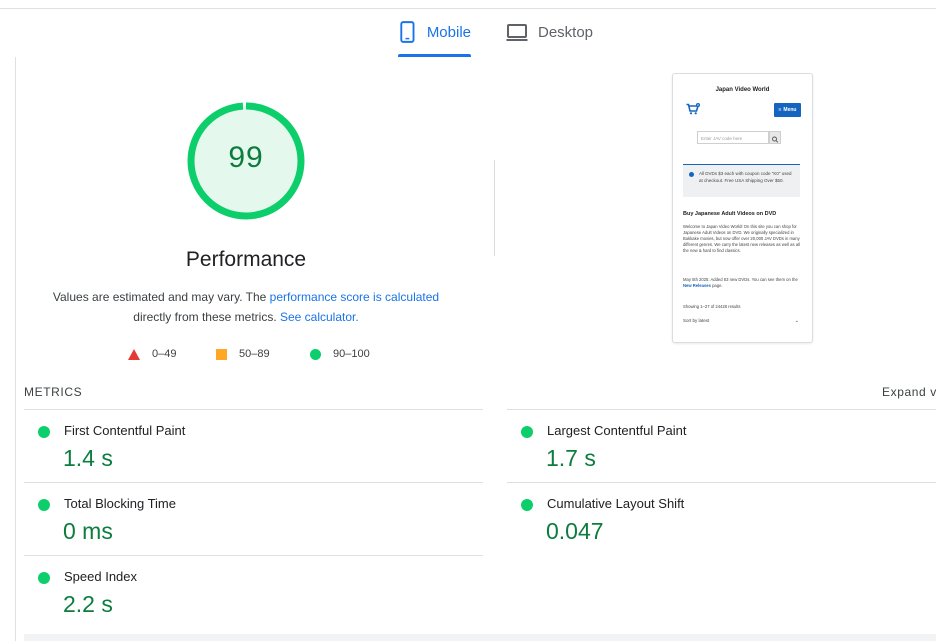  I want to click on chevron-down-icon: ⌄, so click(796, 321).